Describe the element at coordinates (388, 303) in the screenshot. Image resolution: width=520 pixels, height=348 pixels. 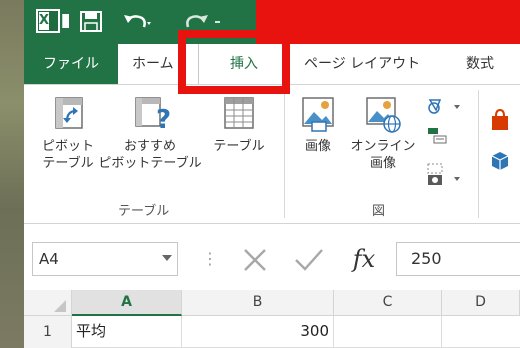
I see `column-header-c: C` at that location.